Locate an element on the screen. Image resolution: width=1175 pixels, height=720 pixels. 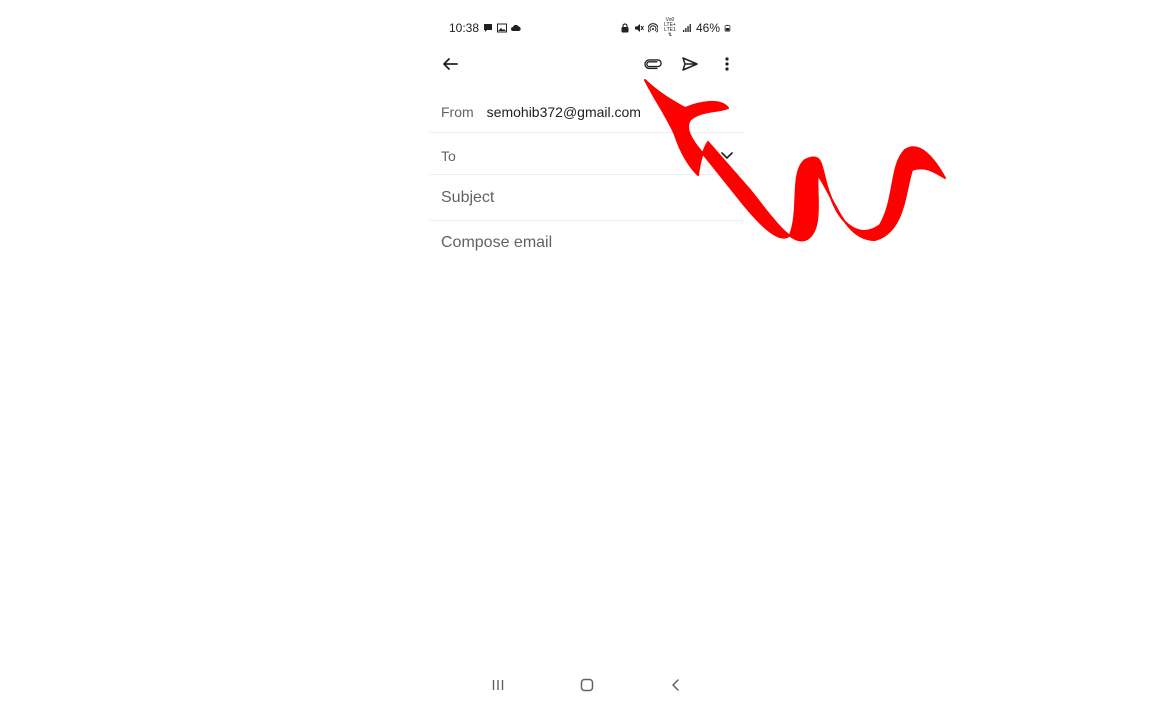
home-icon is located at coordinates (587, 685).